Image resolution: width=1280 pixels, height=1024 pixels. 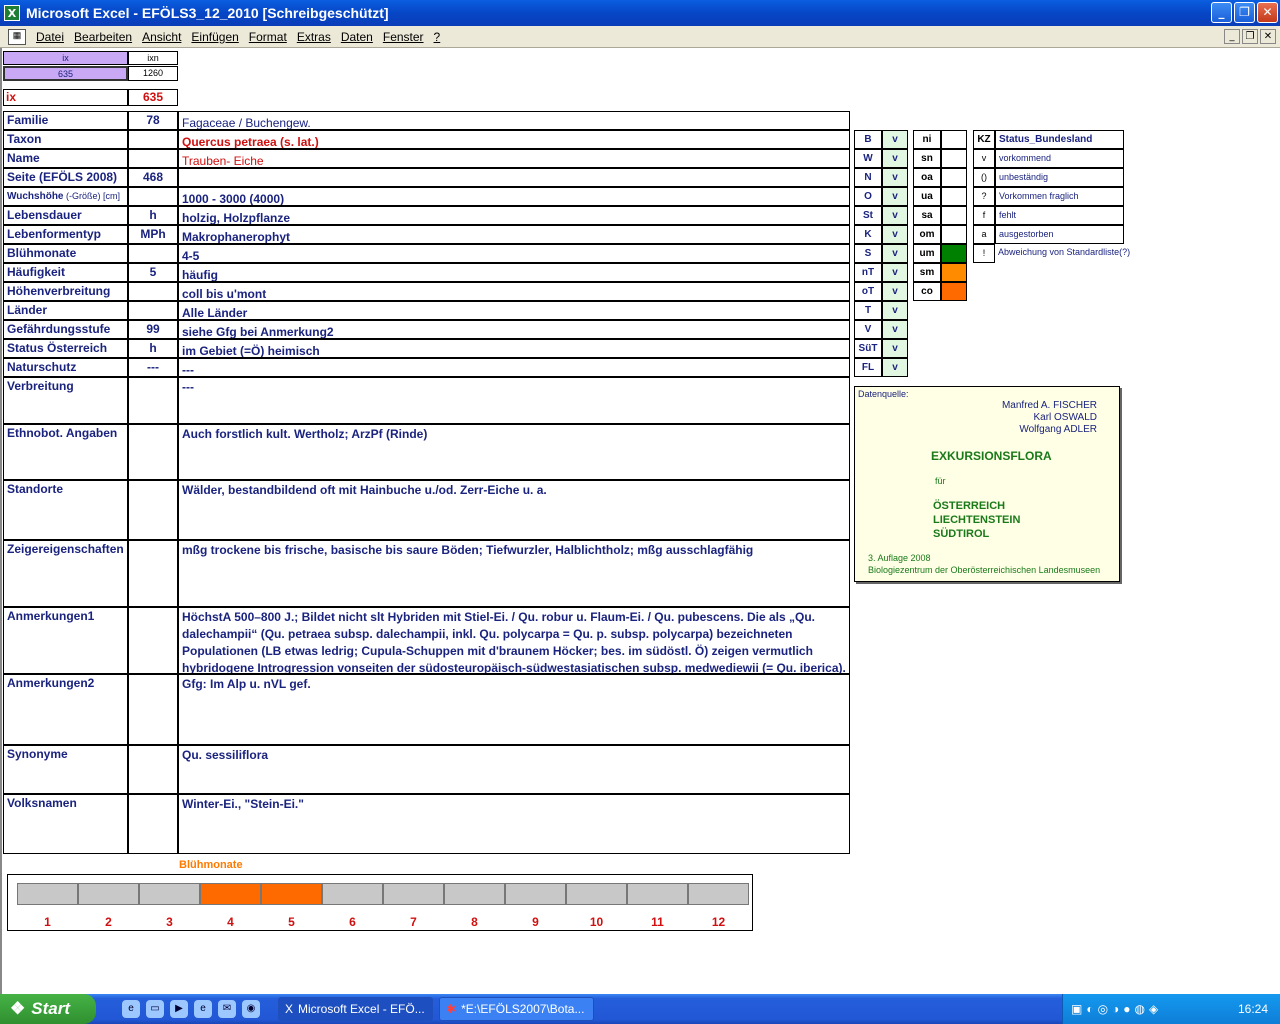 I want to click on state-code: B, so click(x=868, y=139).